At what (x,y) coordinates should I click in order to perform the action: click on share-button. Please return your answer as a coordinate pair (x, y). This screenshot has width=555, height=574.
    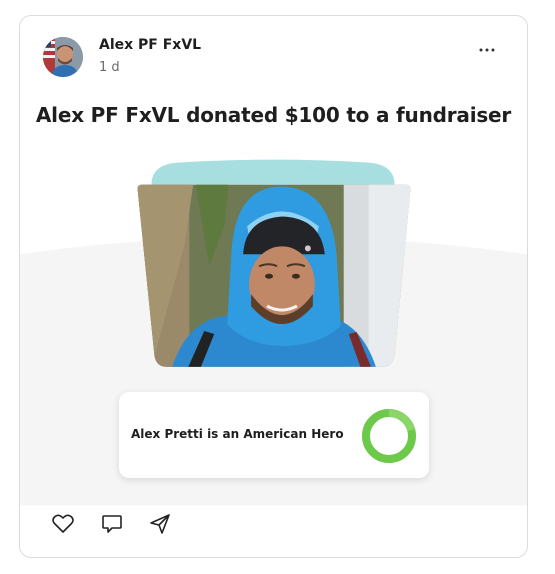
    Looking at the image, I should click on (160, 524).